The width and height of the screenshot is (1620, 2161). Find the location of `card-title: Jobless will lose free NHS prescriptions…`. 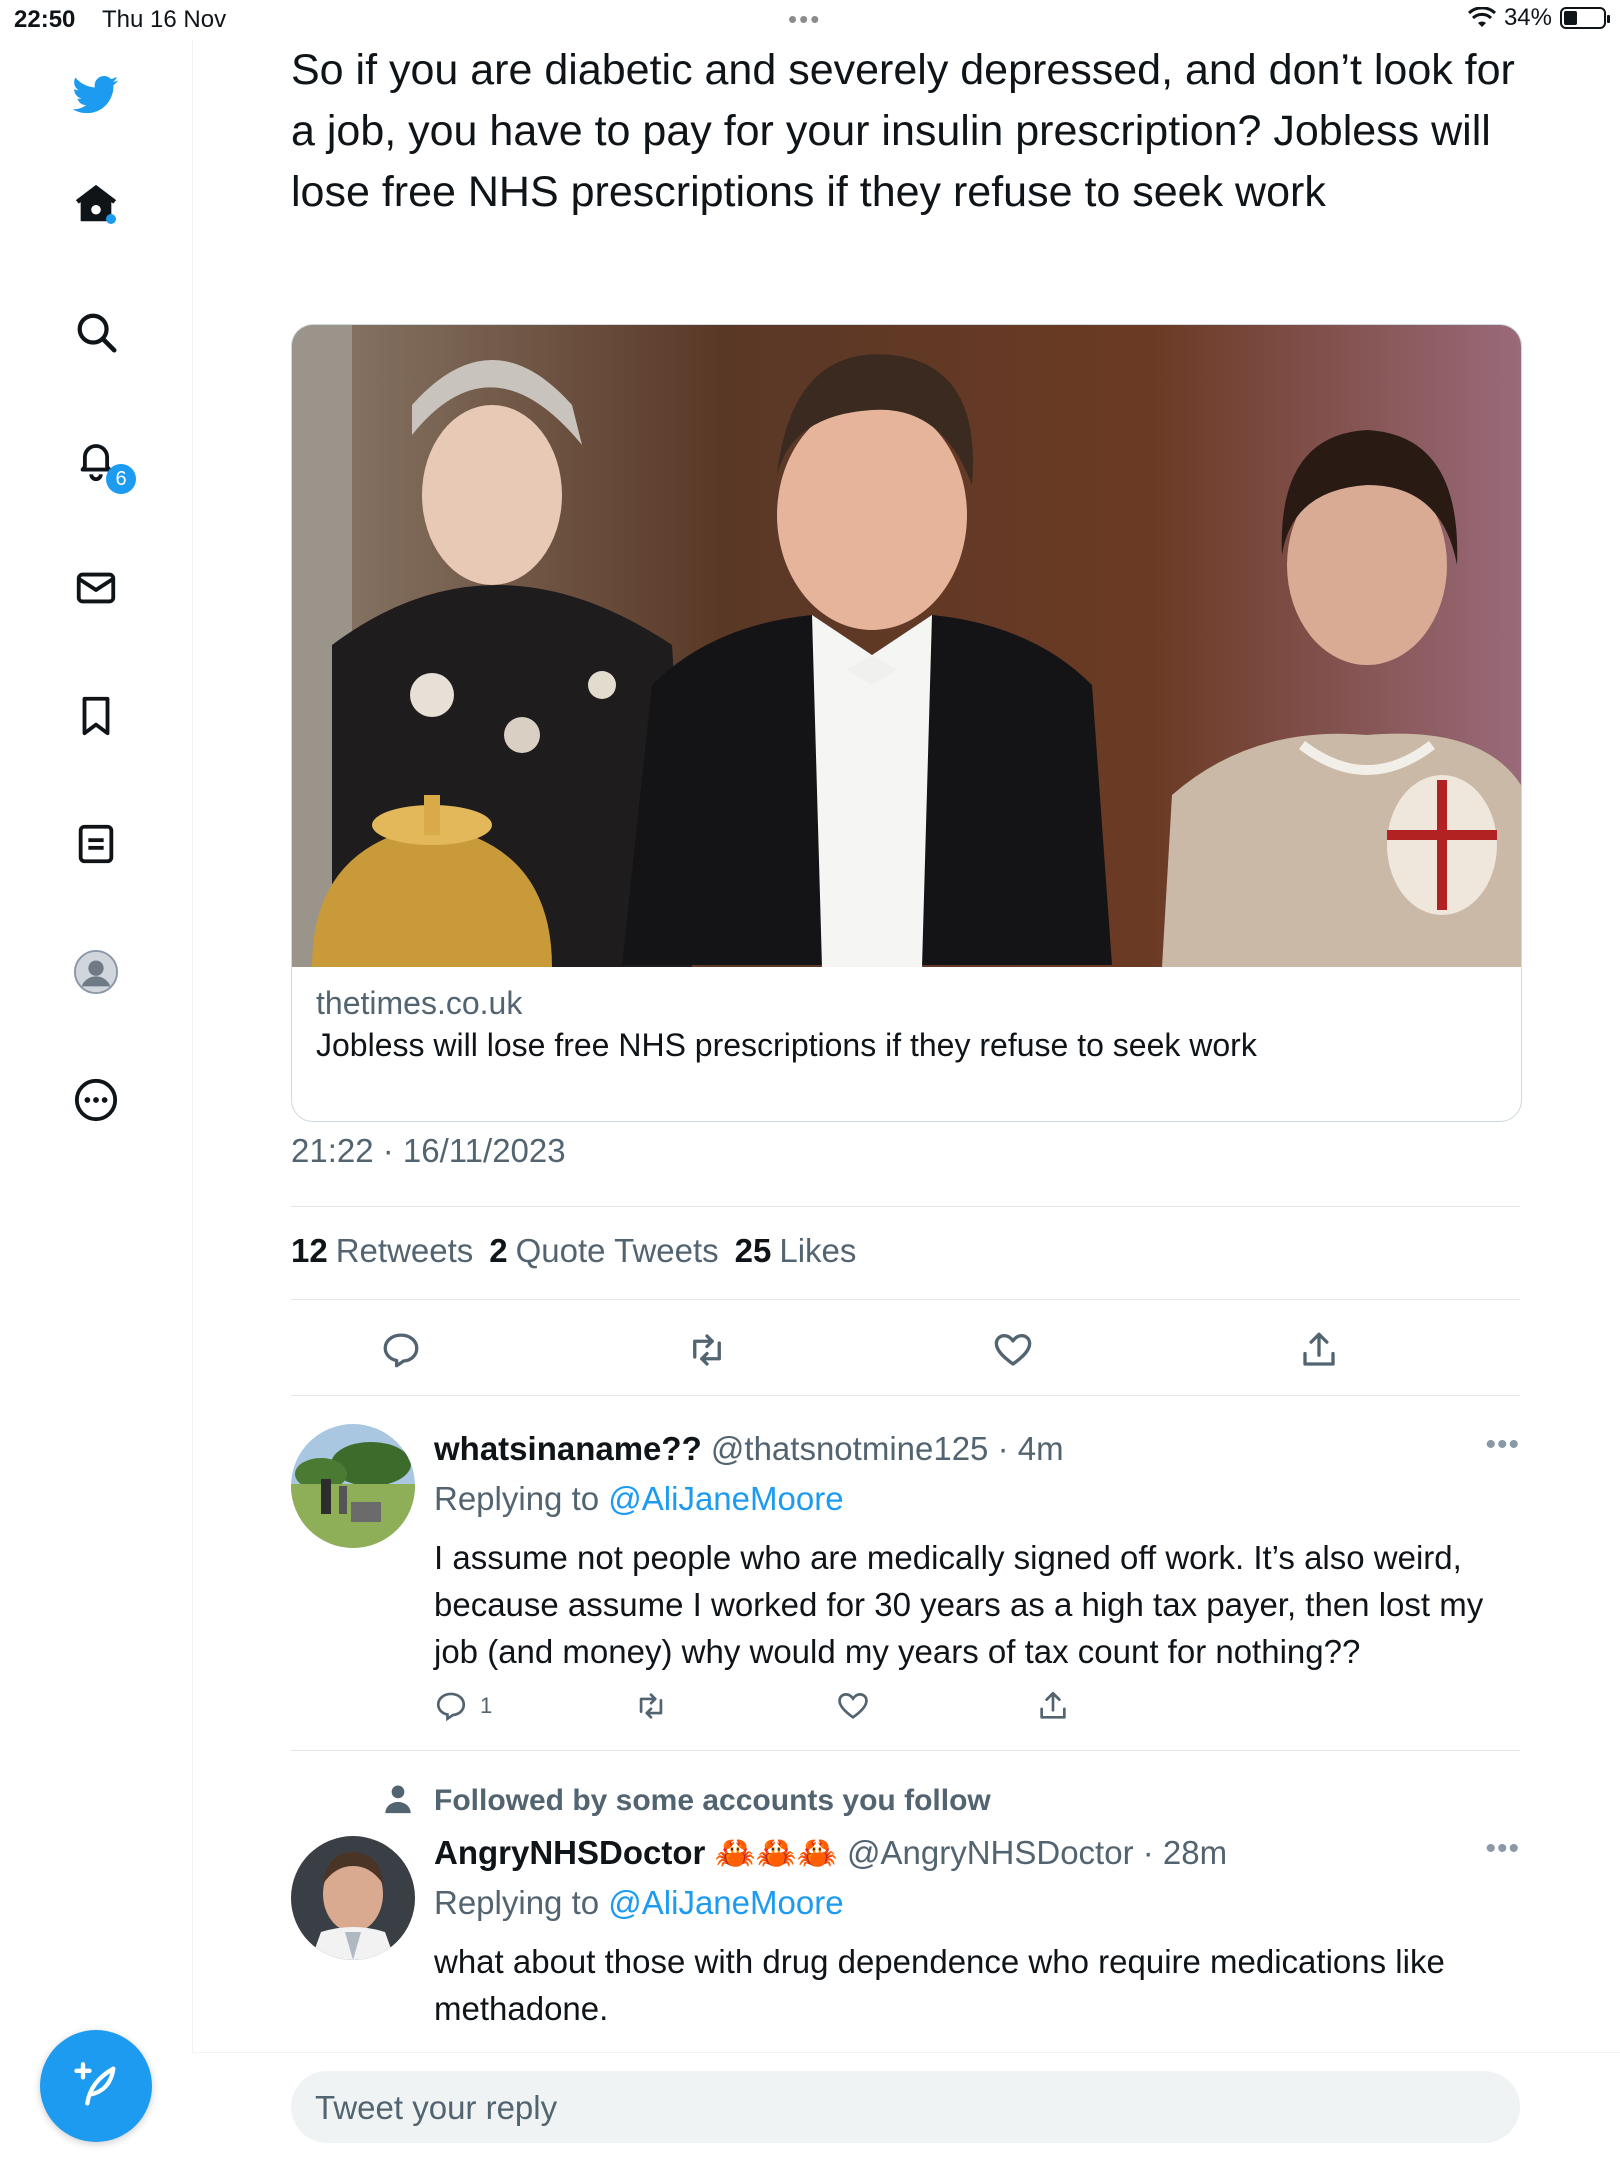

card-title: Jobless will lose free NHS prescriptions… is located at coordinates (786, 1045).